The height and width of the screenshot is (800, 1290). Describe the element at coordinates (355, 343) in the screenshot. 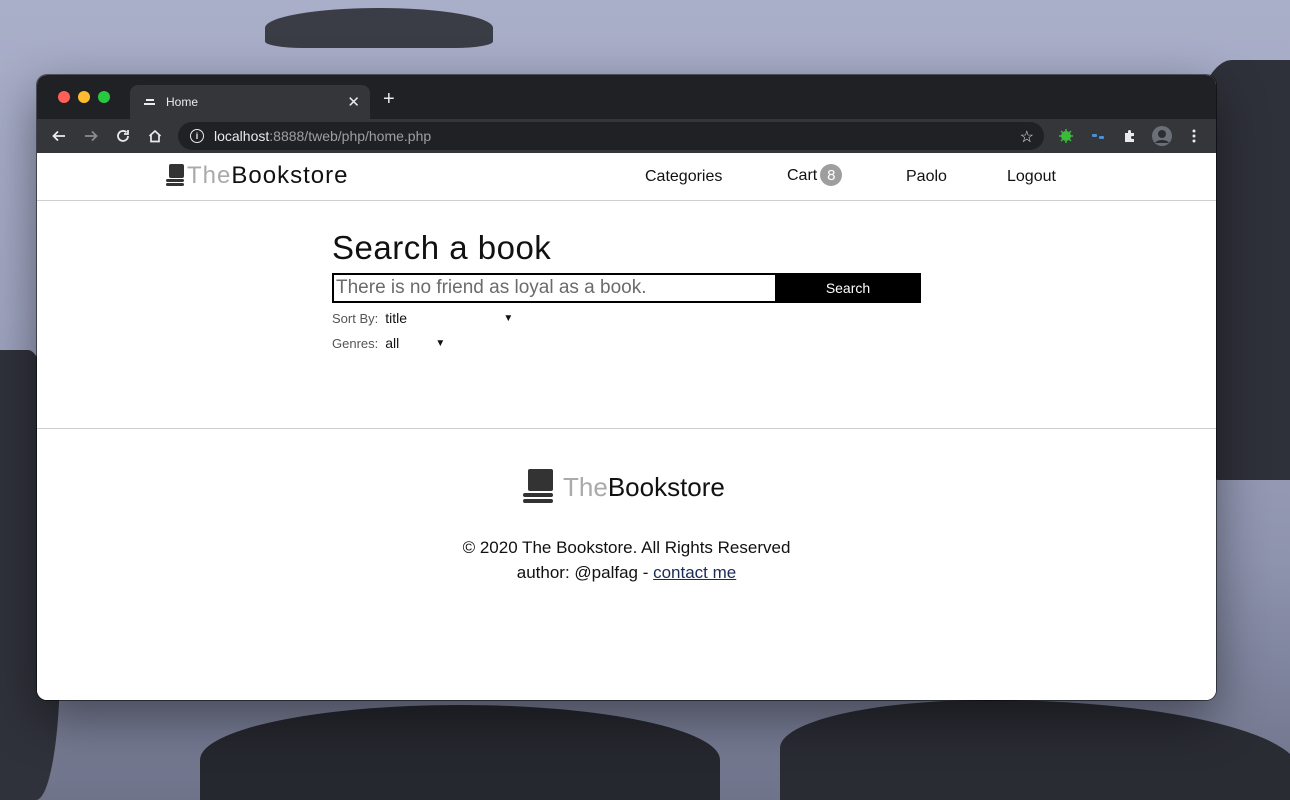

I see `genres-label: Genres:` at that location.